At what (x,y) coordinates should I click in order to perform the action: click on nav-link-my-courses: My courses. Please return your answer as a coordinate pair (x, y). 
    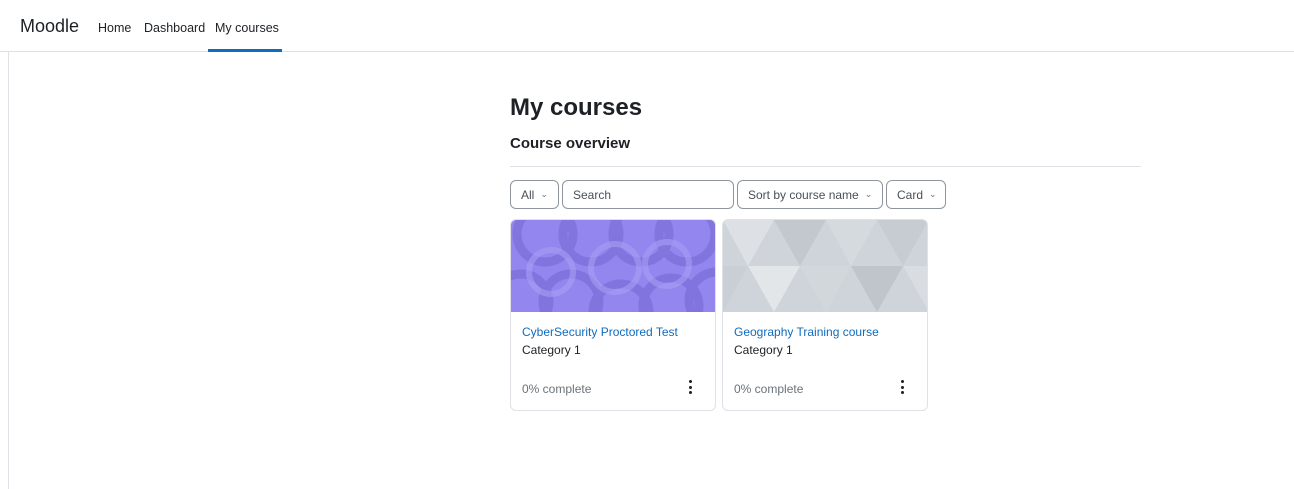
    Looking at the image, I should click on (247, 28).